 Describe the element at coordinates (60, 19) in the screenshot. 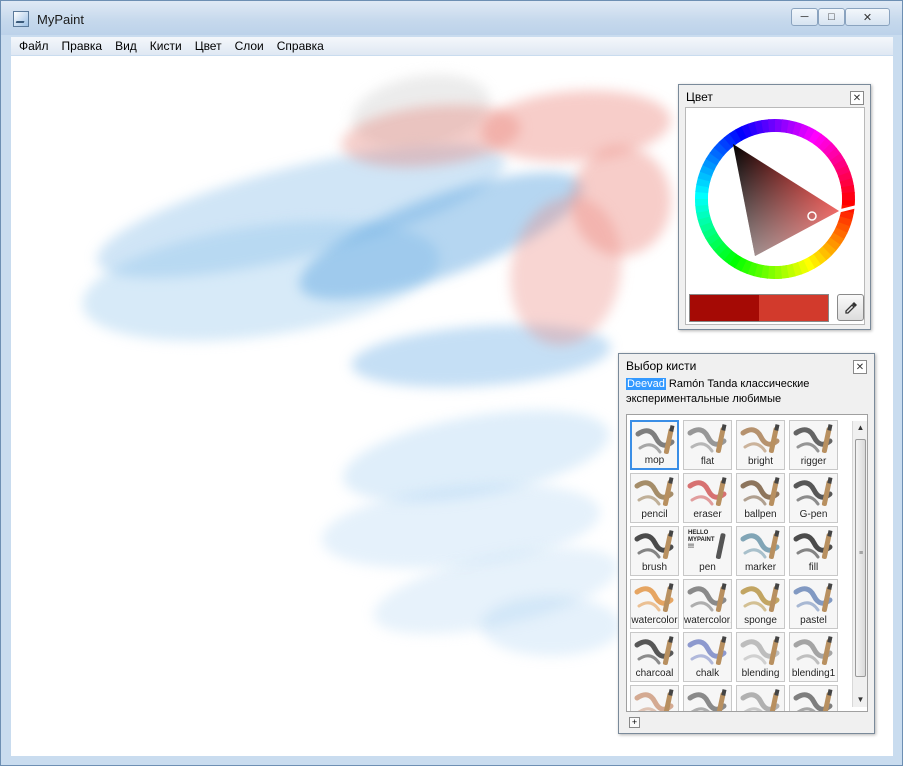

I see `window-title: MyPaint` at that location.